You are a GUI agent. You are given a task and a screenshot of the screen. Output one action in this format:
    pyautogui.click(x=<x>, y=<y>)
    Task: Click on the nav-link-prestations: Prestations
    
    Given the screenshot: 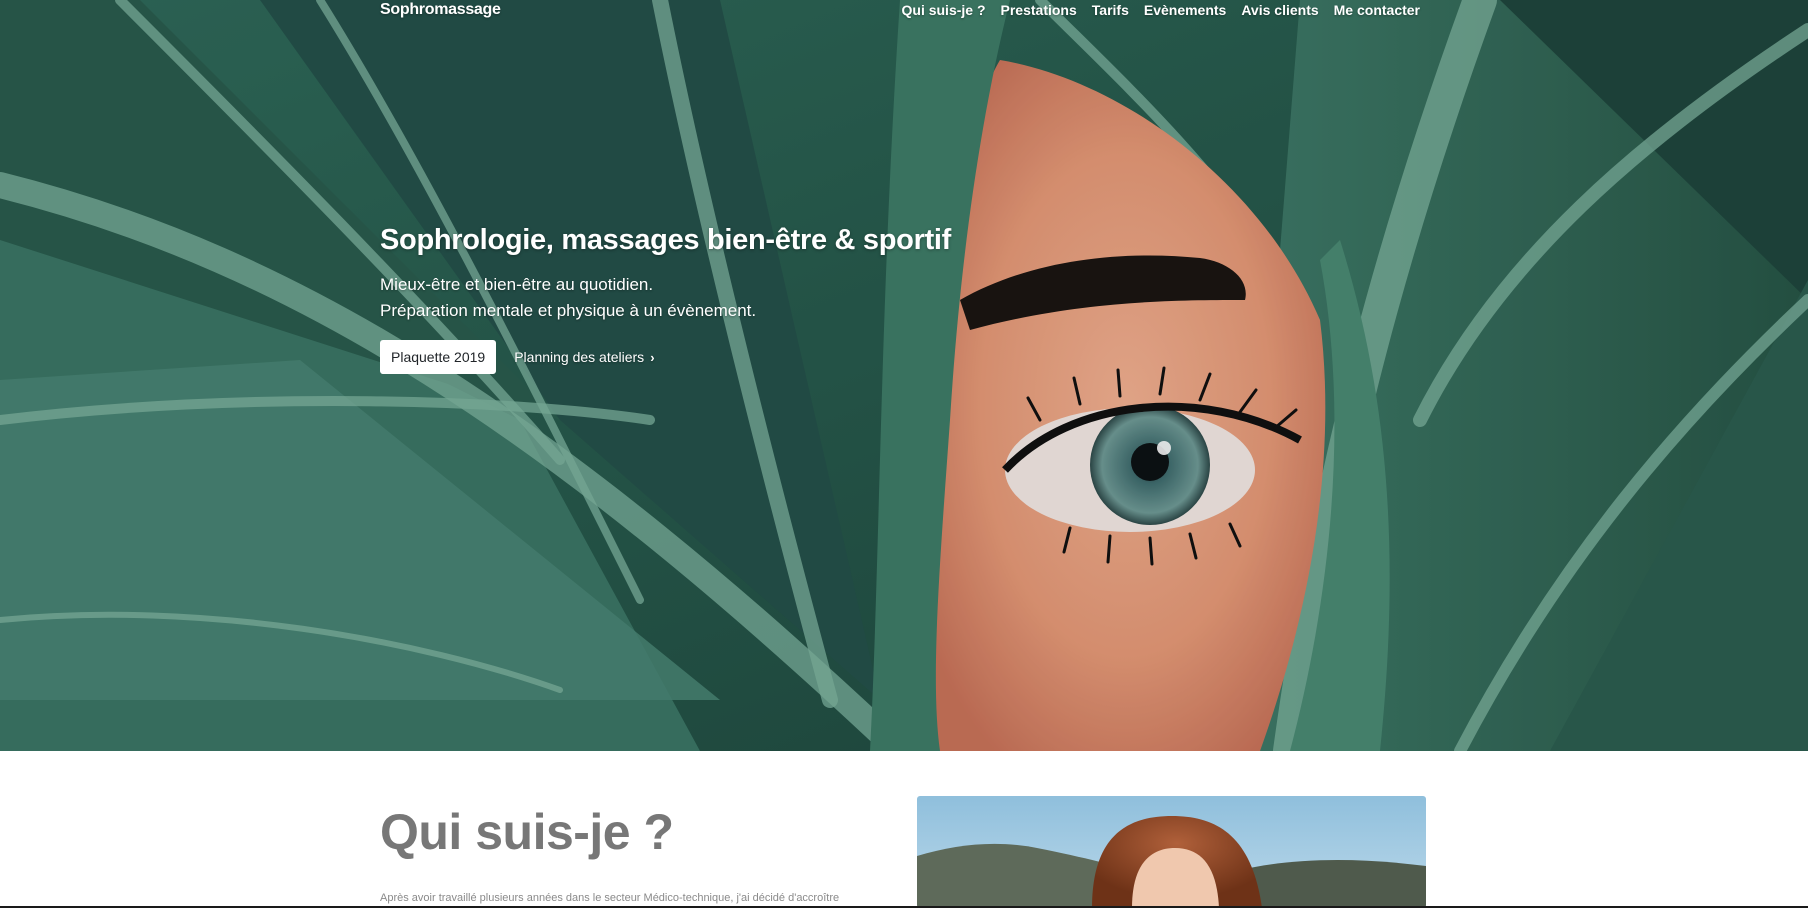 What is the action you would take?
    pyautogui.click(x=1039, y=10)
    